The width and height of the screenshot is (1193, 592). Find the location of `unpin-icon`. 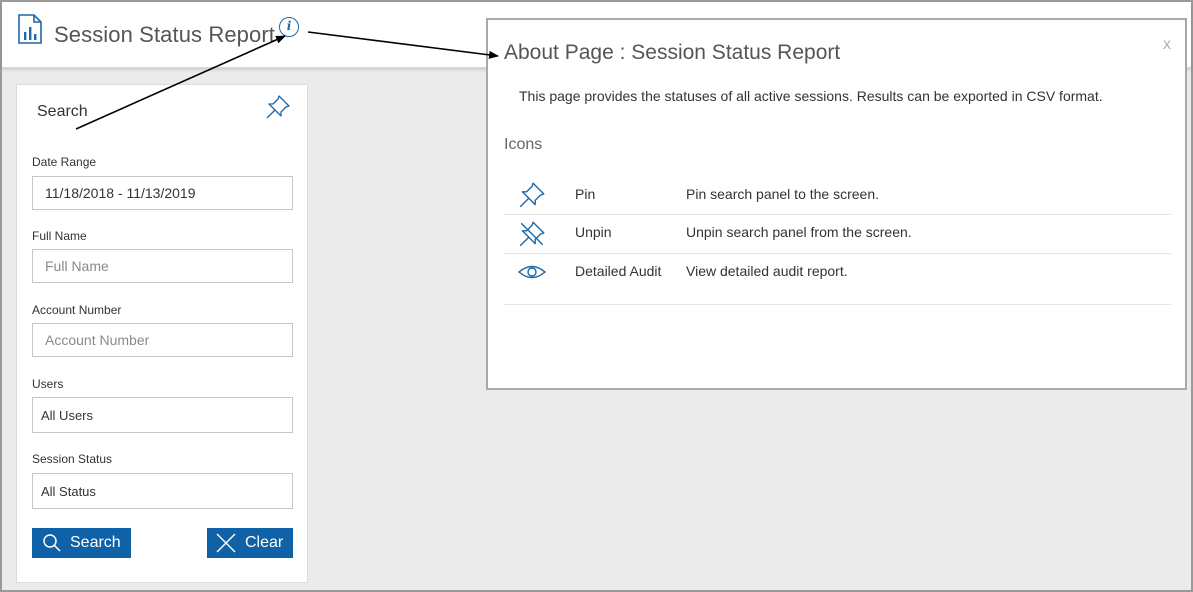

unpin-icon is located at coordinates (532, 234).